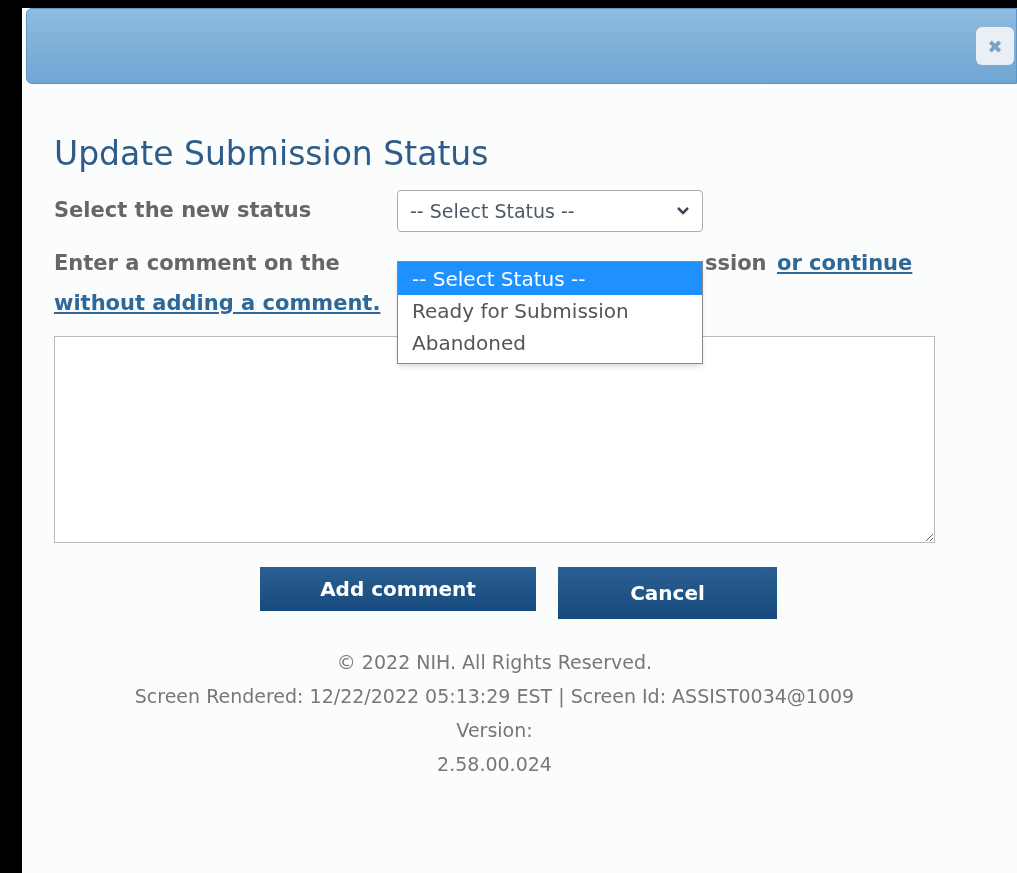  What do you see at coordinates (736, 264) in the screenshot?
I see `comment-label: ssion` at bounding box center [736, 264].